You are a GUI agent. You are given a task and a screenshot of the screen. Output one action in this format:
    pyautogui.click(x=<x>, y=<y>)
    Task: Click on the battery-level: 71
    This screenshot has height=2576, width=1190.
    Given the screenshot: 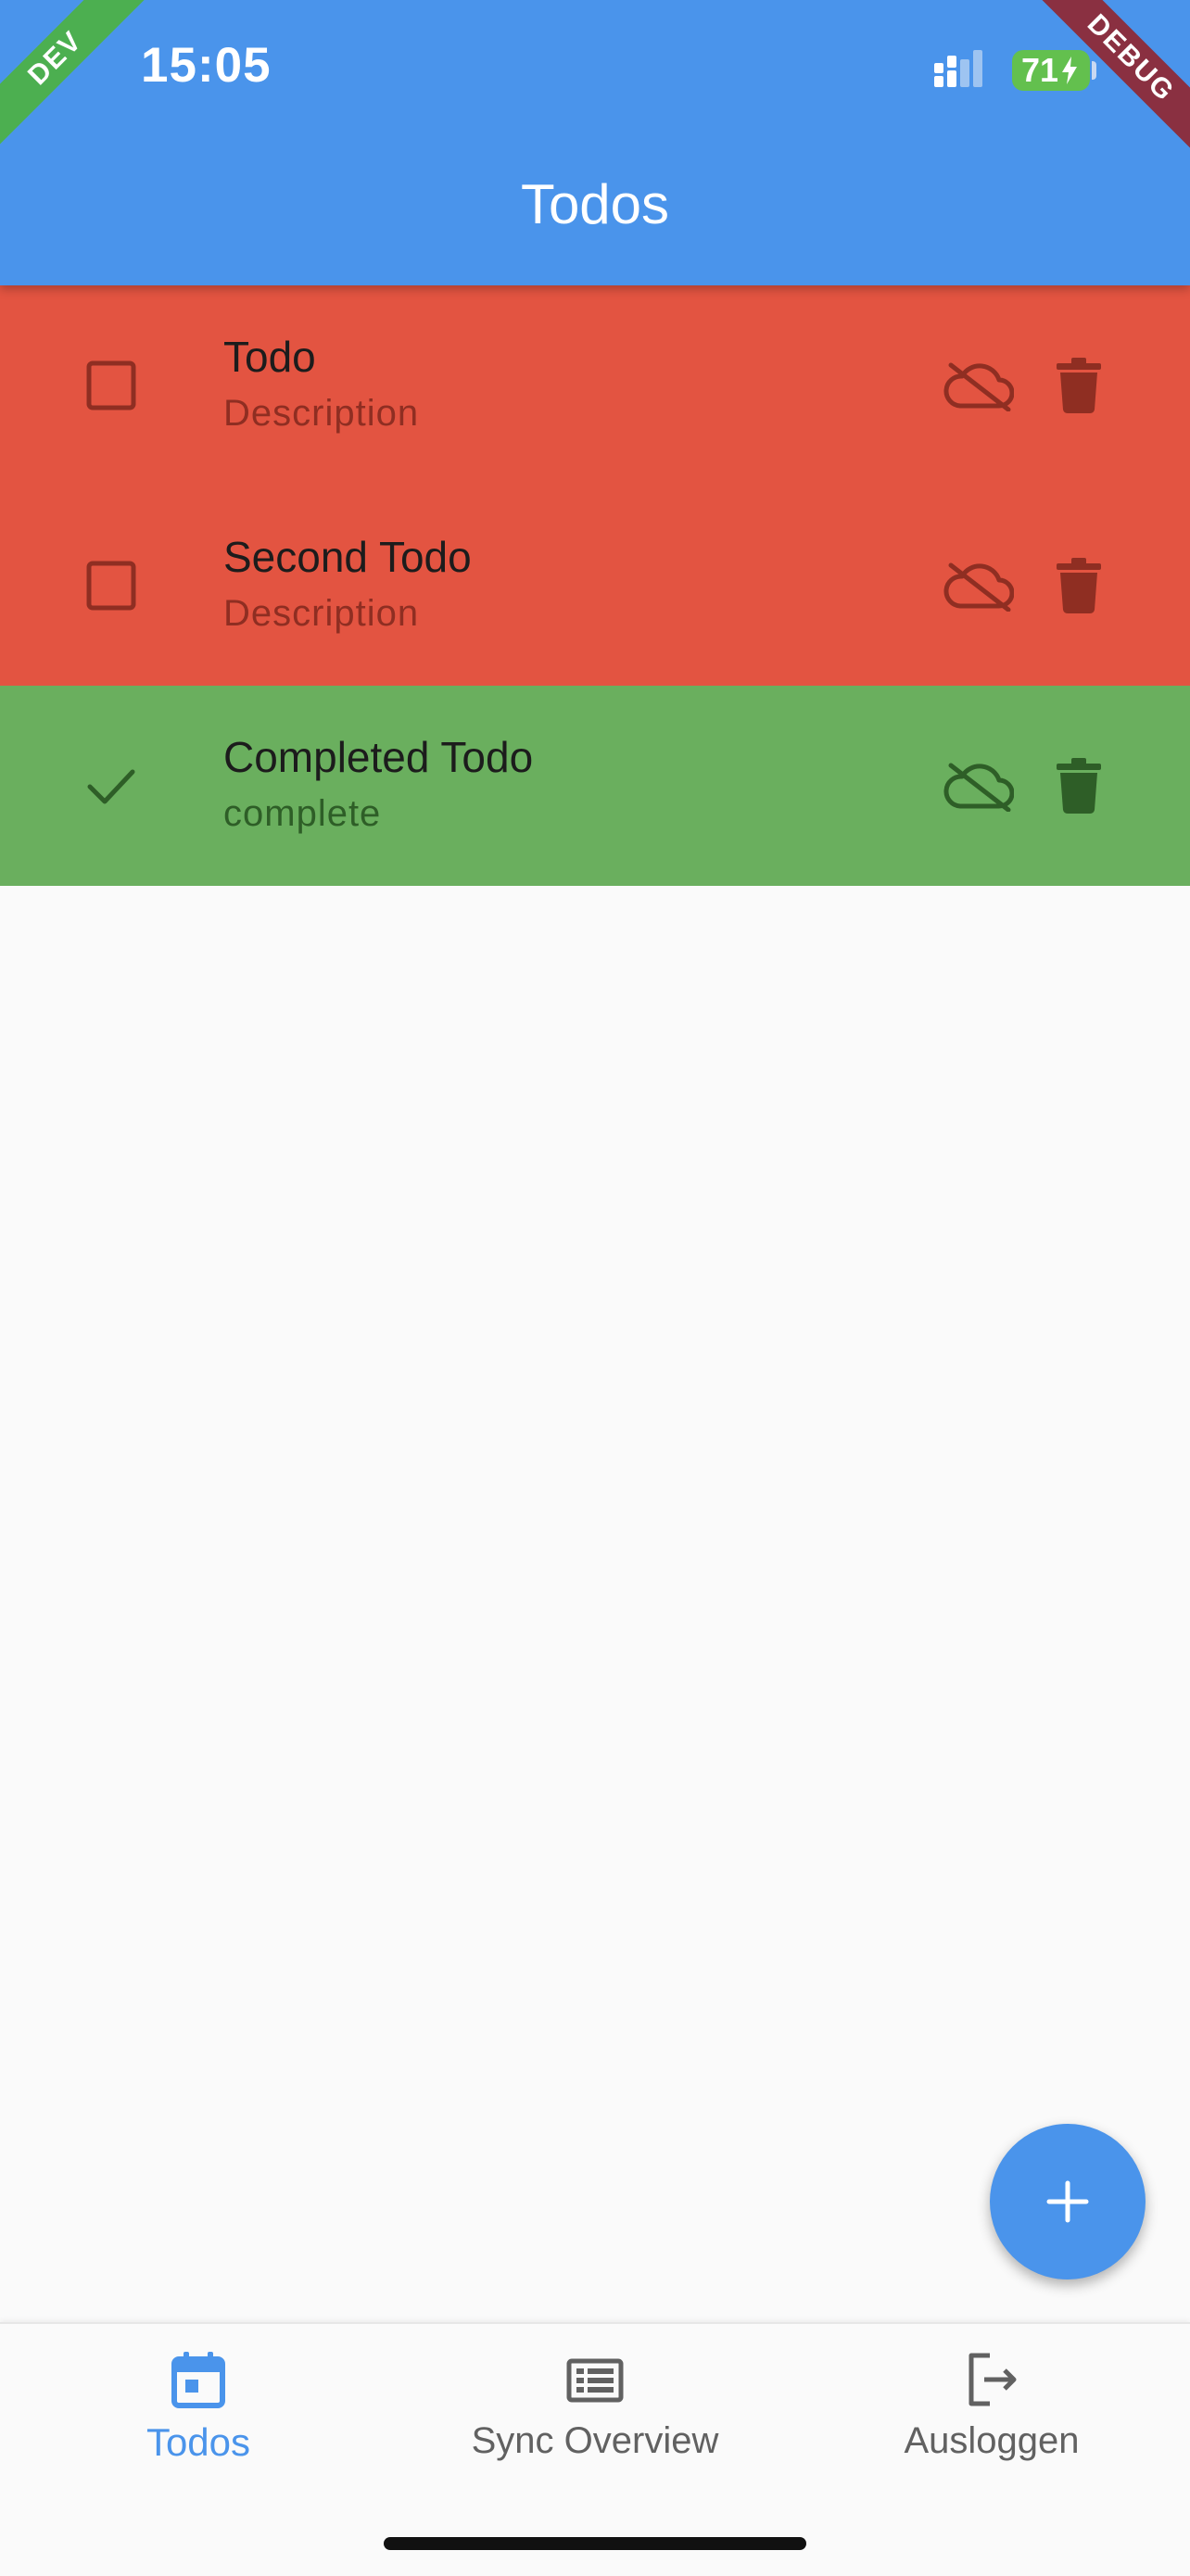 What is the action you would take?
    pyautogui.click(x=1040, y=70)
    